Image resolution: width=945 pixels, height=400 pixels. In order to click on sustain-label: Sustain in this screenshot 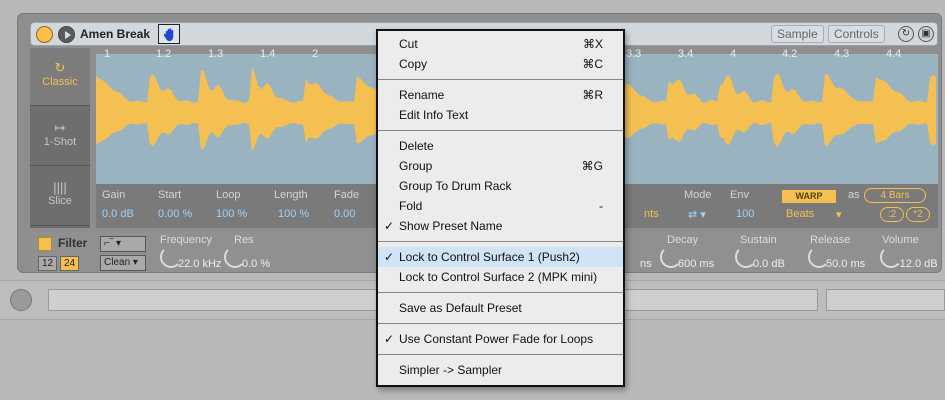, I will do `click(758, 240)`.